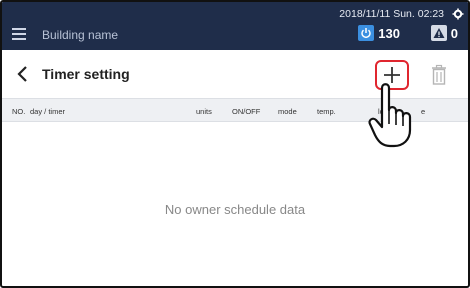 Image resolution: width=470 pixels, height=288 pixels. I want to click on column-fan: e, so click(423, 111).